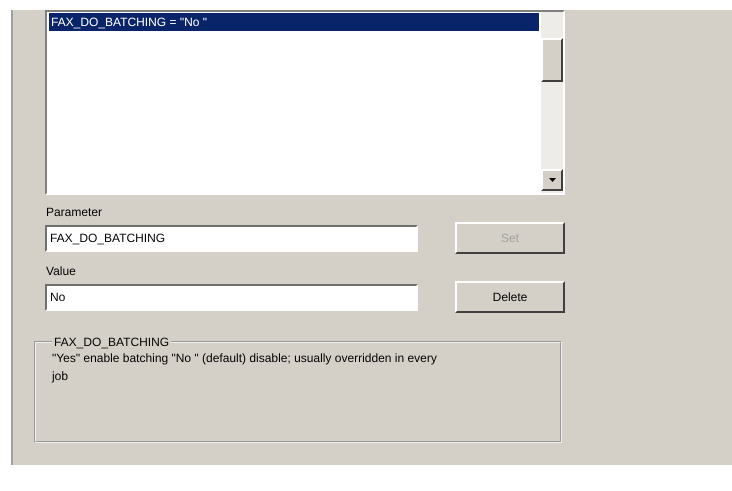  What do you see at coordinates (61, 271) in the screenshot?
I see `field-label: Value` at bounding box center [61, 271].